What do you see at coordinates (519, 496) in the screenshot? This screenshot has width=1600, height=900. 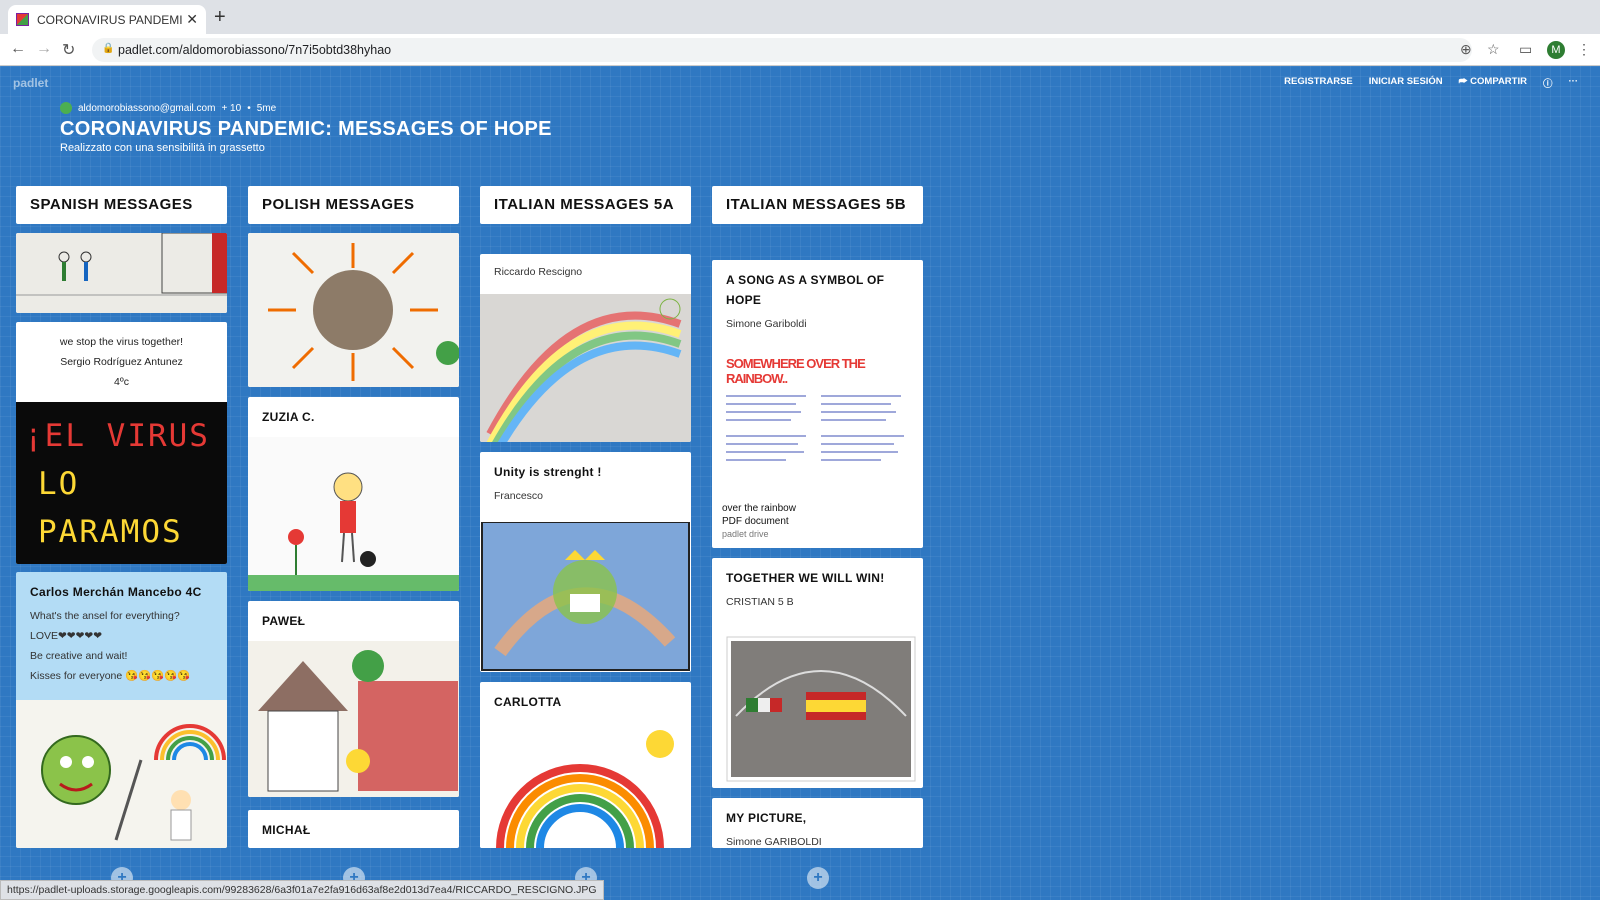 I see `card-author: Francesco` at bounding box center [519, 496].